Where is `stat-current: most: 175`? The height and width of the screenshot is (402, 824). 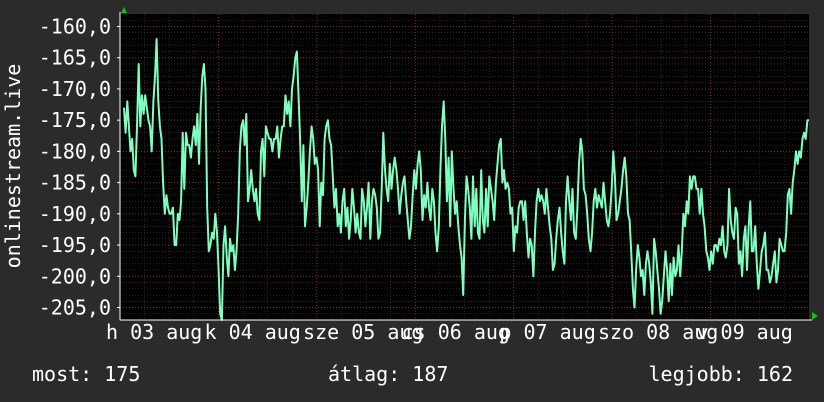 stat-current: most: 175 is located at coordinates (86, 374).